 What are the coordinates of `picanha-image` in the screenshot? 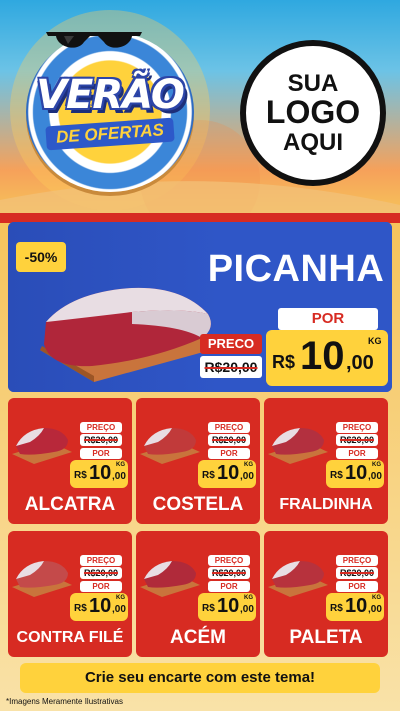 It's located at (129, 334).